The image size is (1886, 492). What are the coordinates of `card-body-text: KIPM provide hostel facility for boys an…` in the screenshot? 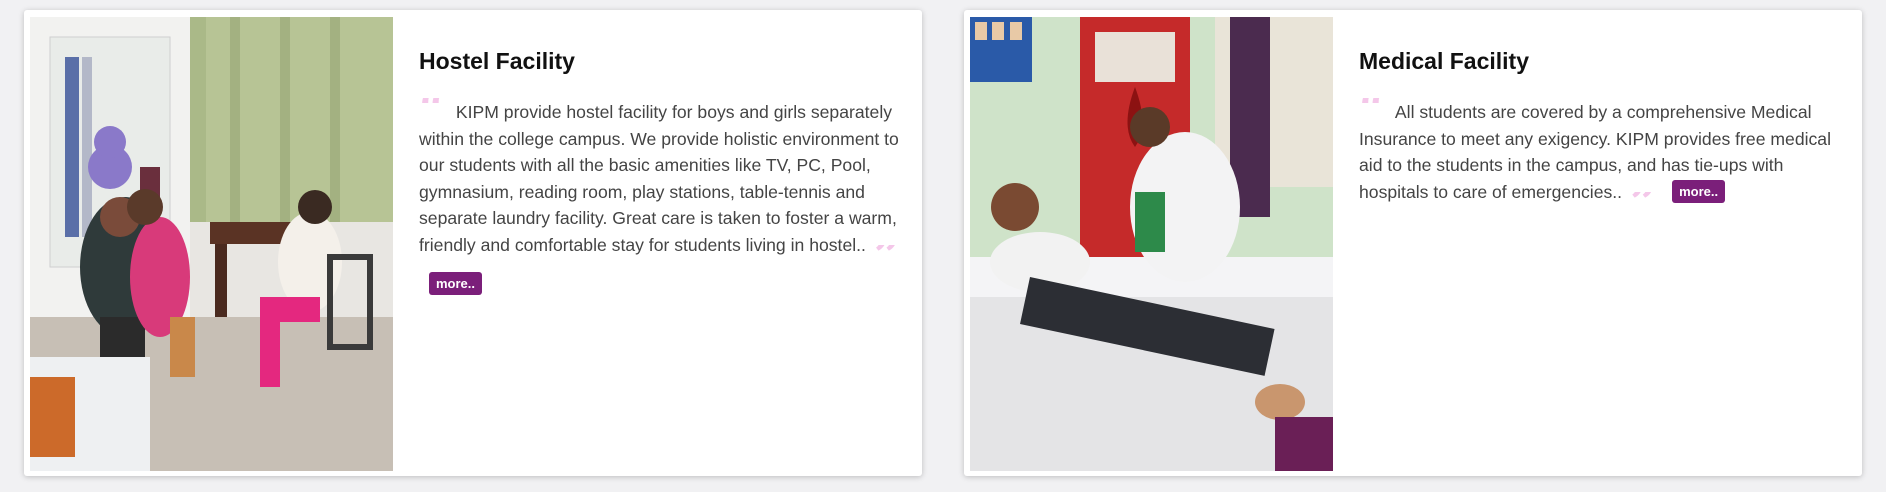 It's located at (659, 178).